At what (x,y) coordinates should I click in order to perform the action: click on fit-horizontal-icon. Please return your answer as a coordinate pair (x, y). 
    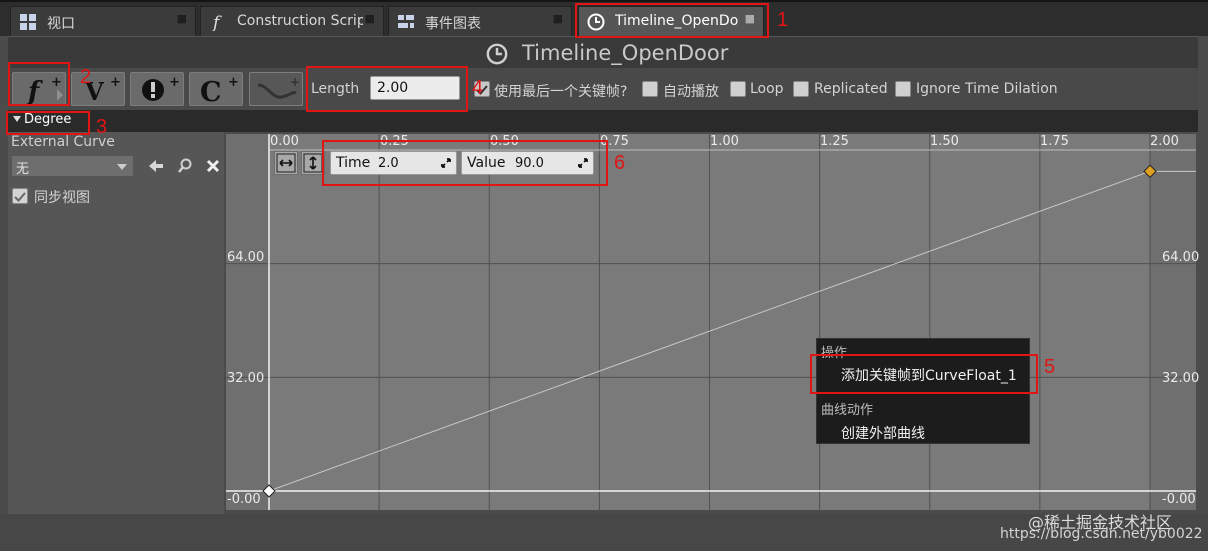
    Looking at the image, I should click on (286, 163).